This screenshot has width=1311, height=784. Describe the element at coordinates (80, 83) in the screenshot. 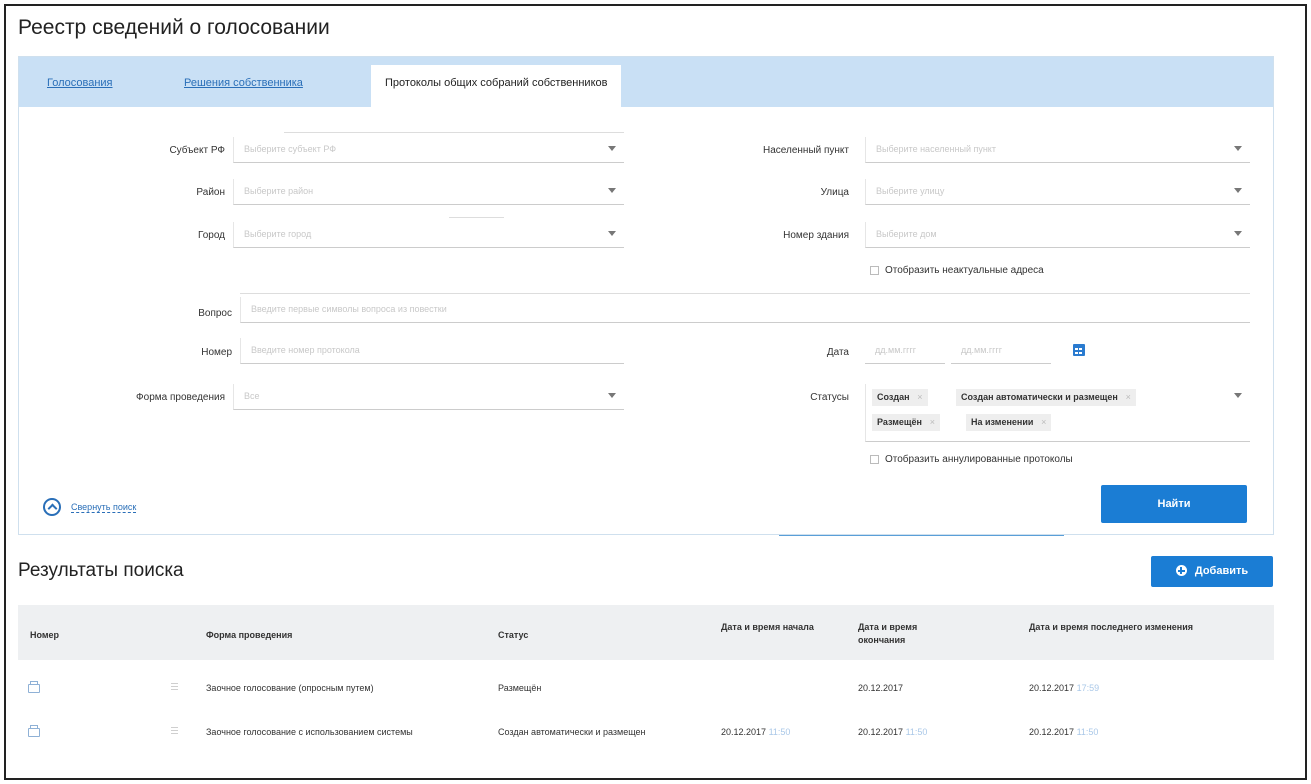

I see `tab-votings: Голосования` at that location.